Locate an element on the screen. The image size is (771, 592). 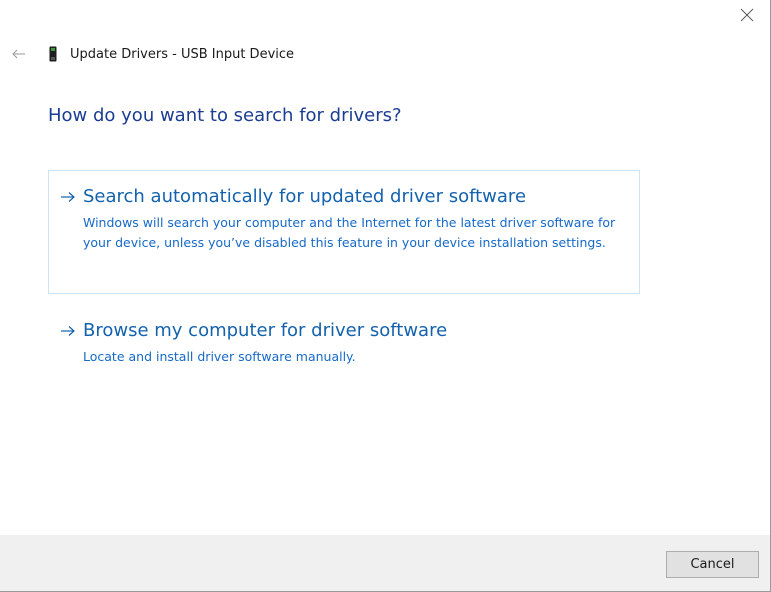
usb-device-icon is located at coordinates (53, 54).